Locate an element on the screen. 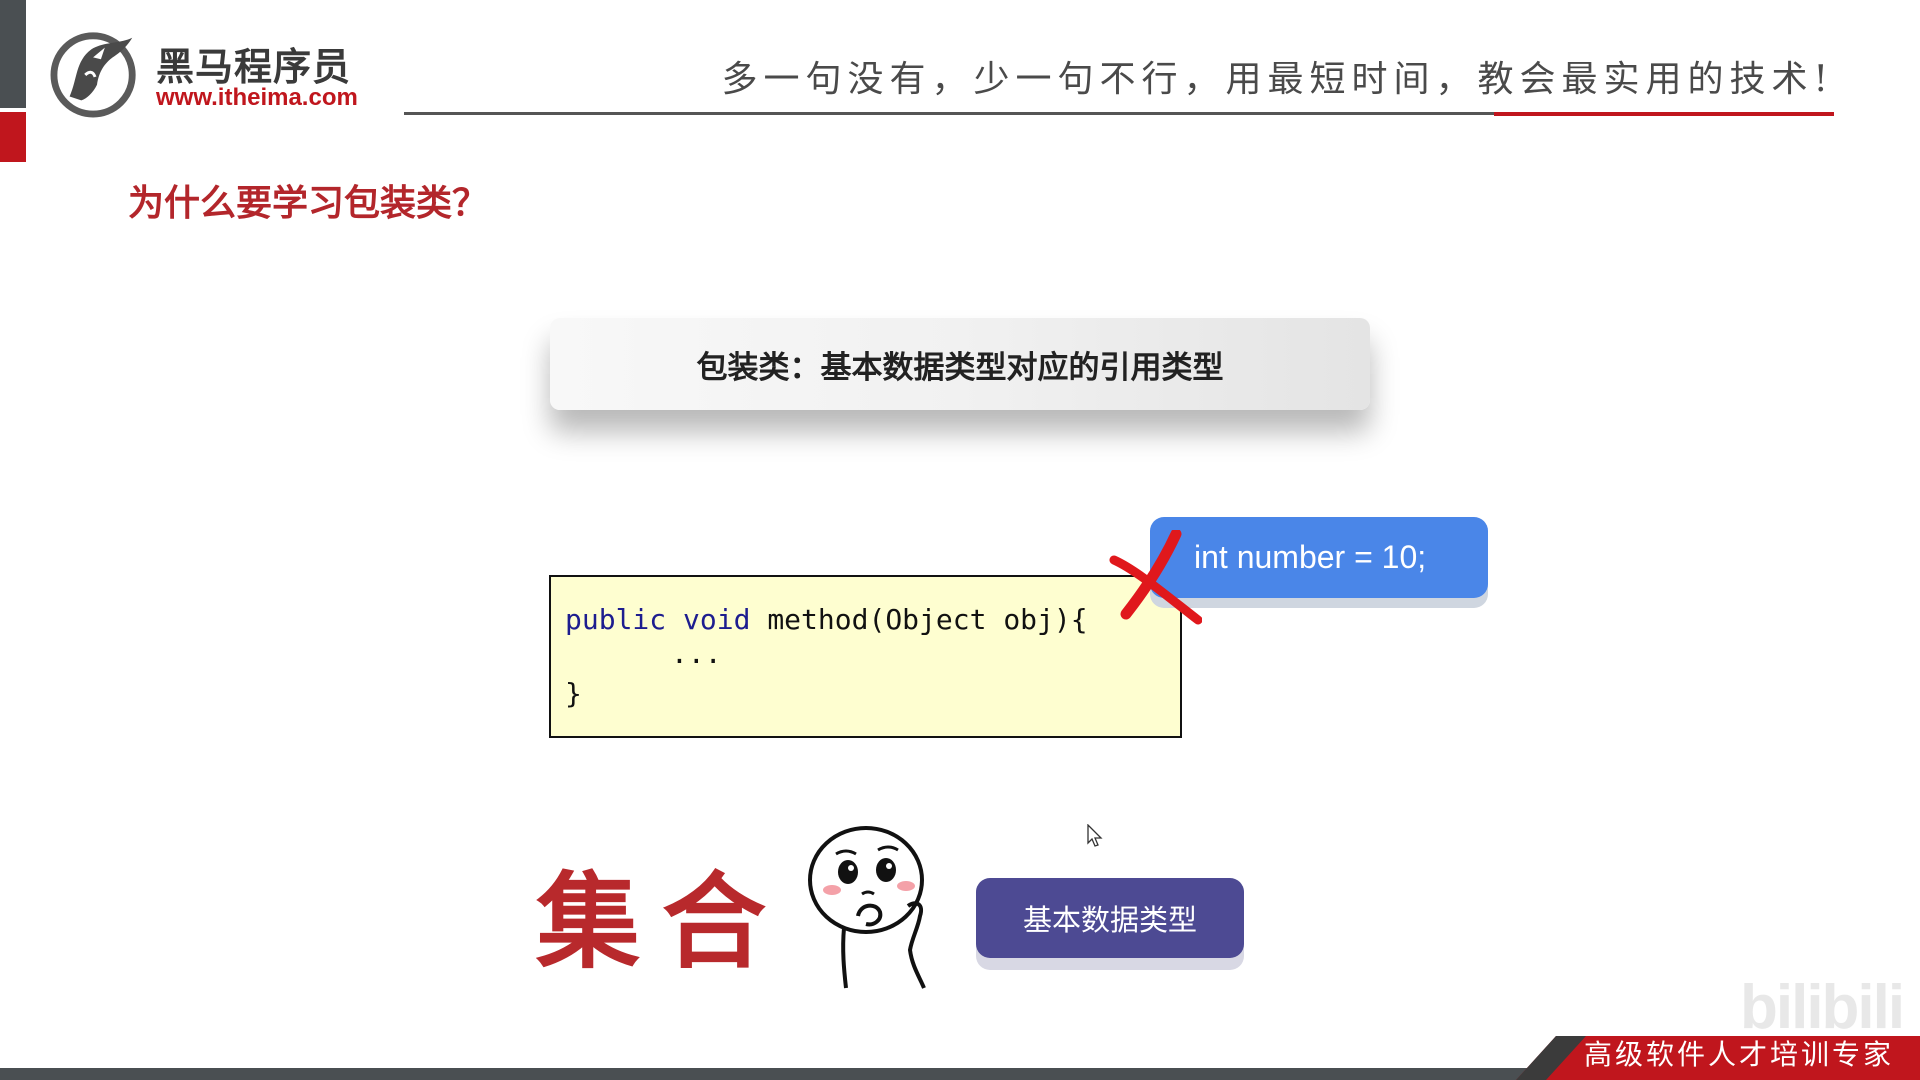 This screenshot has height=1080, width=1920. code-block: public void method(Object obj){ ... } is located at coordinates (865, 656).